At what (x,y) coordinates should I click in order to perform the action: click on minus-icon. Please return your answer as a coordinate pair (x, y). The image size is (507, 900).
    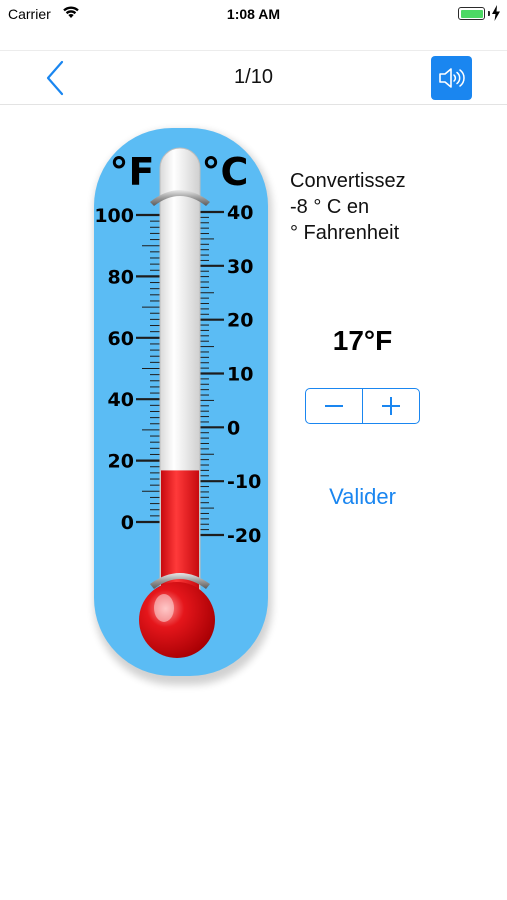
    Looking at the image, I should click on (334, 406).